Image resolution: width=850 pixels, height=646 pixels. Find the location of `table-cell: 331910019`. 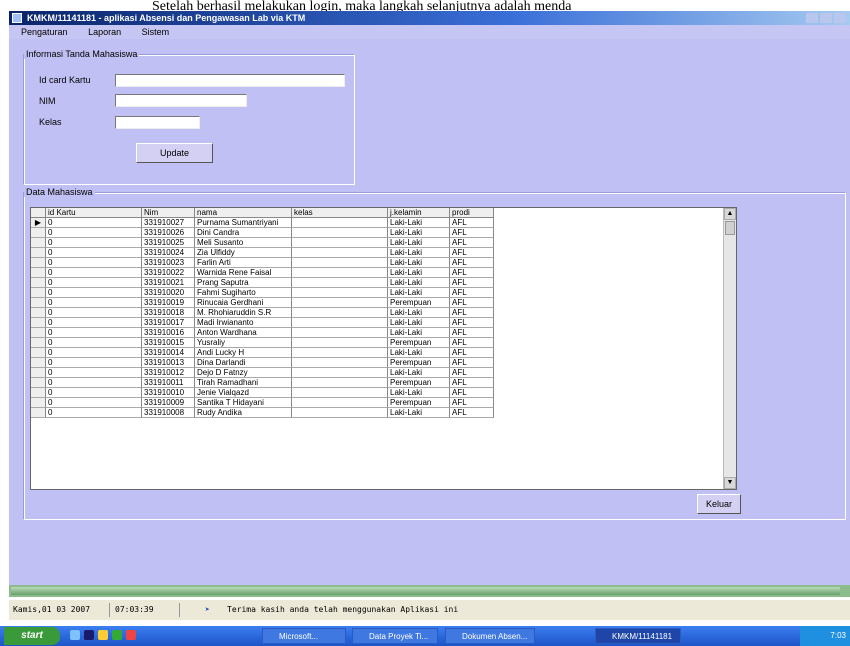

table-cell: 331910019 is located at coordinates (168, 303).